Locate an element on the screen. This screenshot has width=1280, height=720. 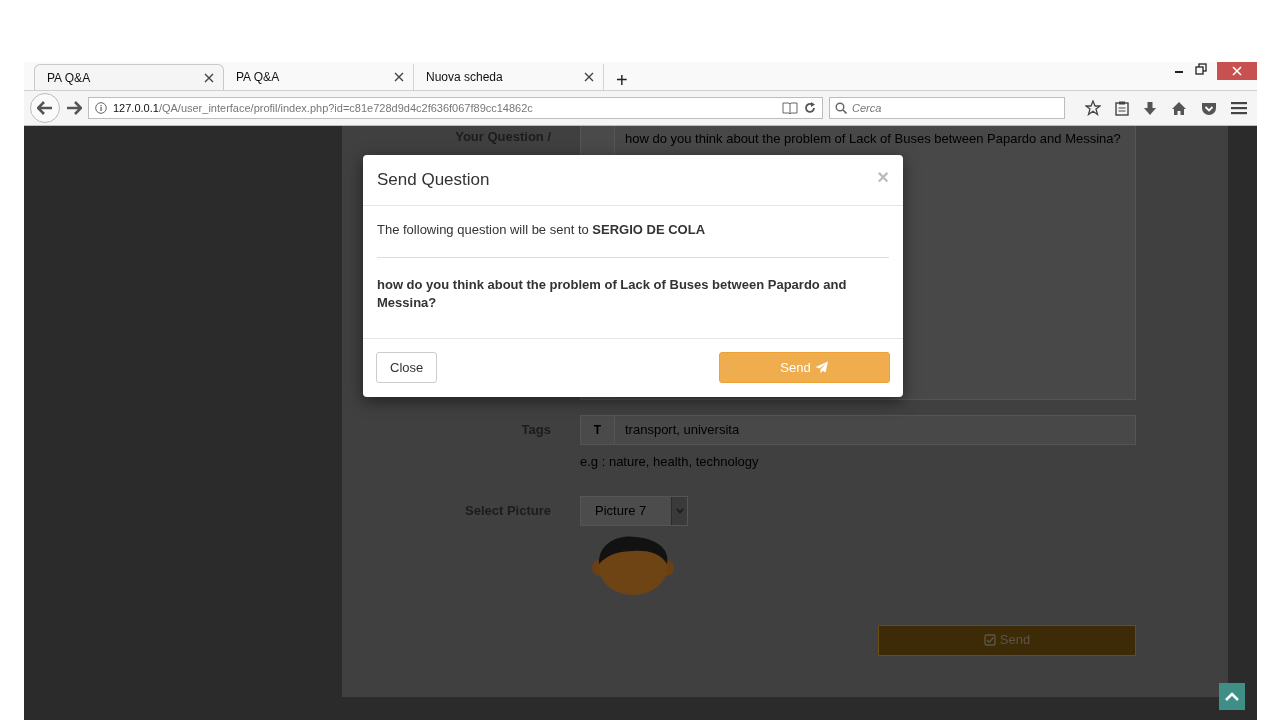
question-text: how do you think about the problem of Lack of Buses between Papardo and Messina? is located at coordinates (612, 293).